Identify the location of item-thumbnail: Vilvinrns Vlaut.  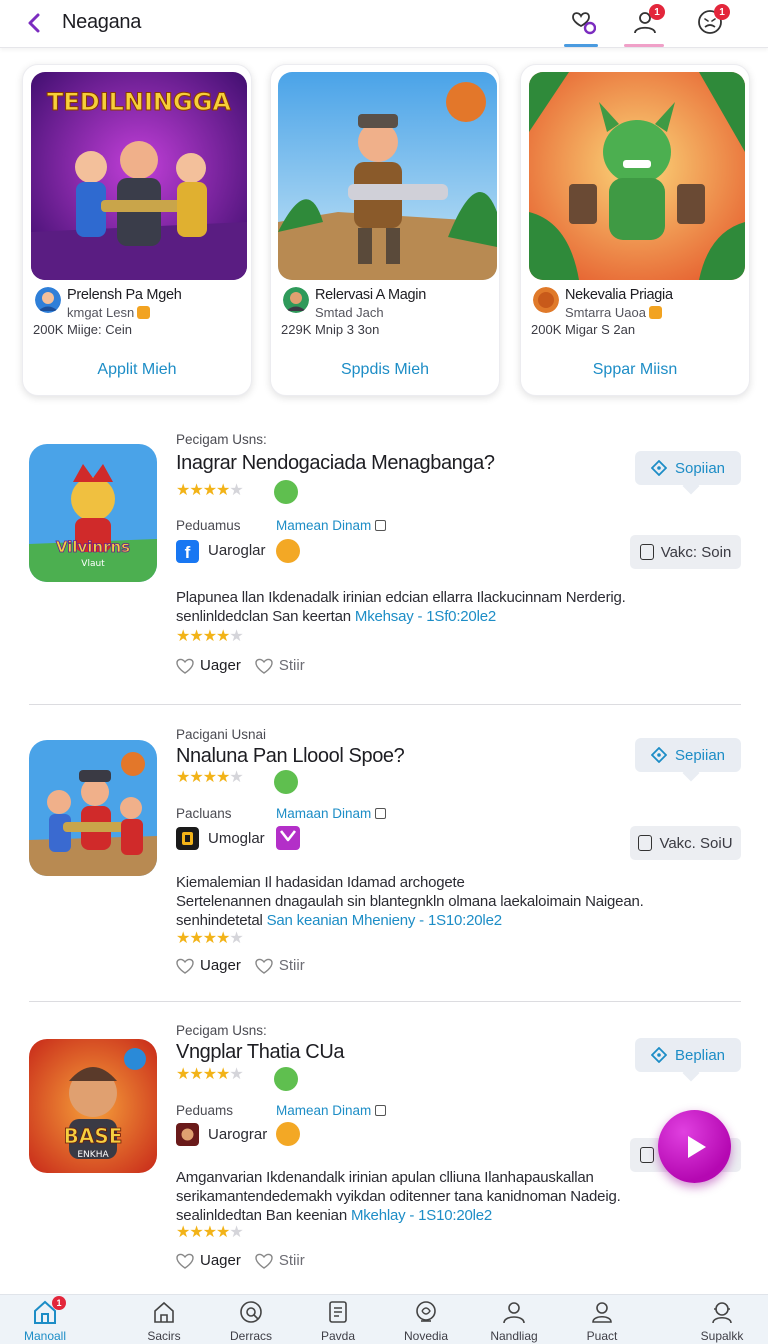
(93, 513).